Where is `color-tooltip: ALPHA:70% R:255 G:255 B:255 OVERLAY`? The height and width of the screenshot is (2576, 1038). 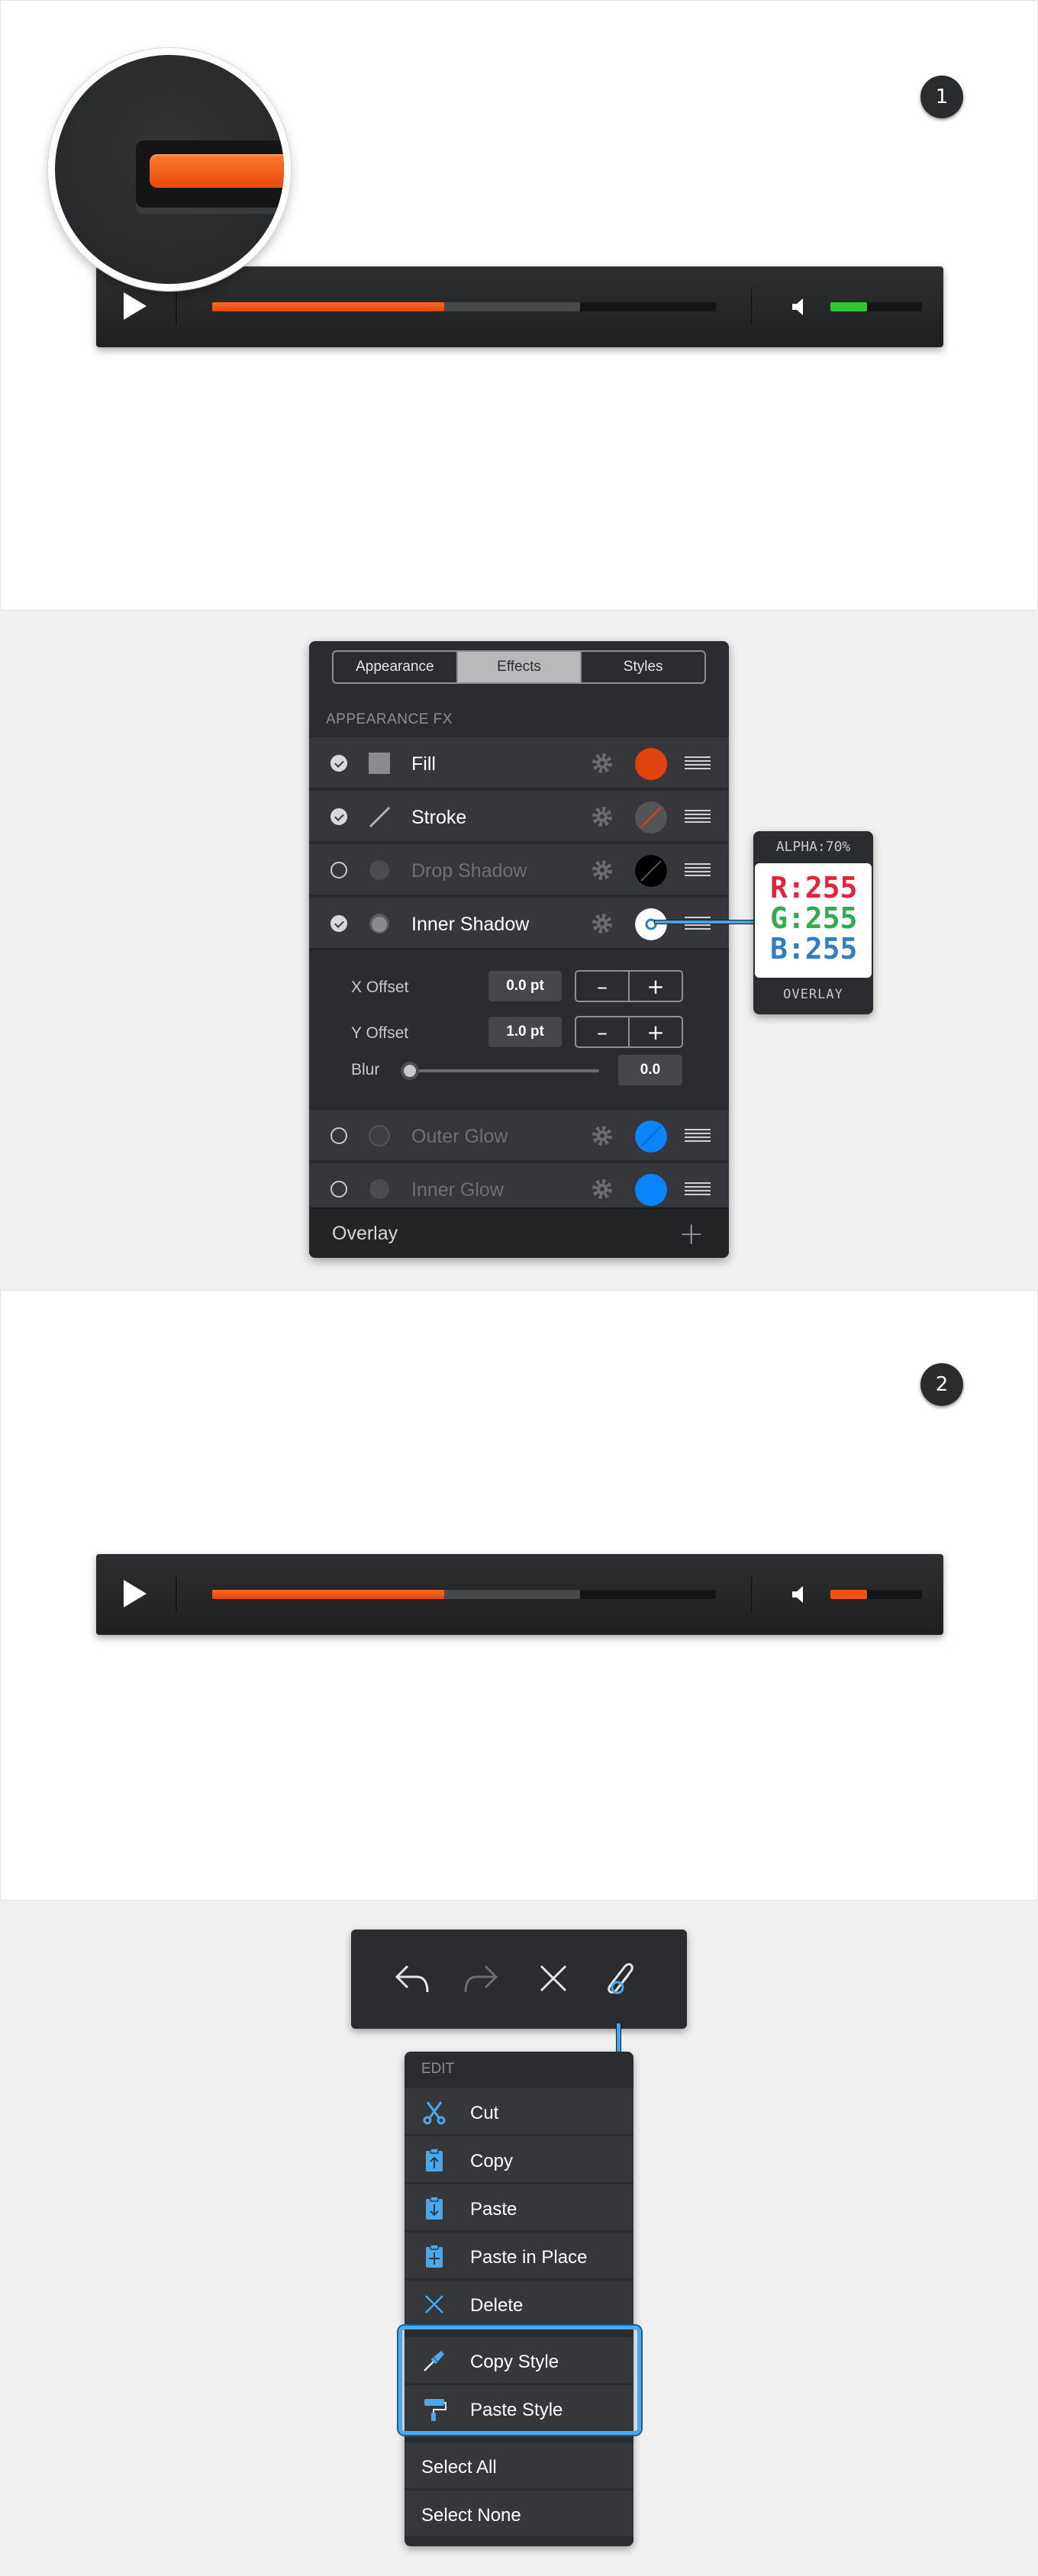 color-tooltip: ALPHA:70% R:255 G:255 B:255 OVERLAY is located at coordinates (813, 923).